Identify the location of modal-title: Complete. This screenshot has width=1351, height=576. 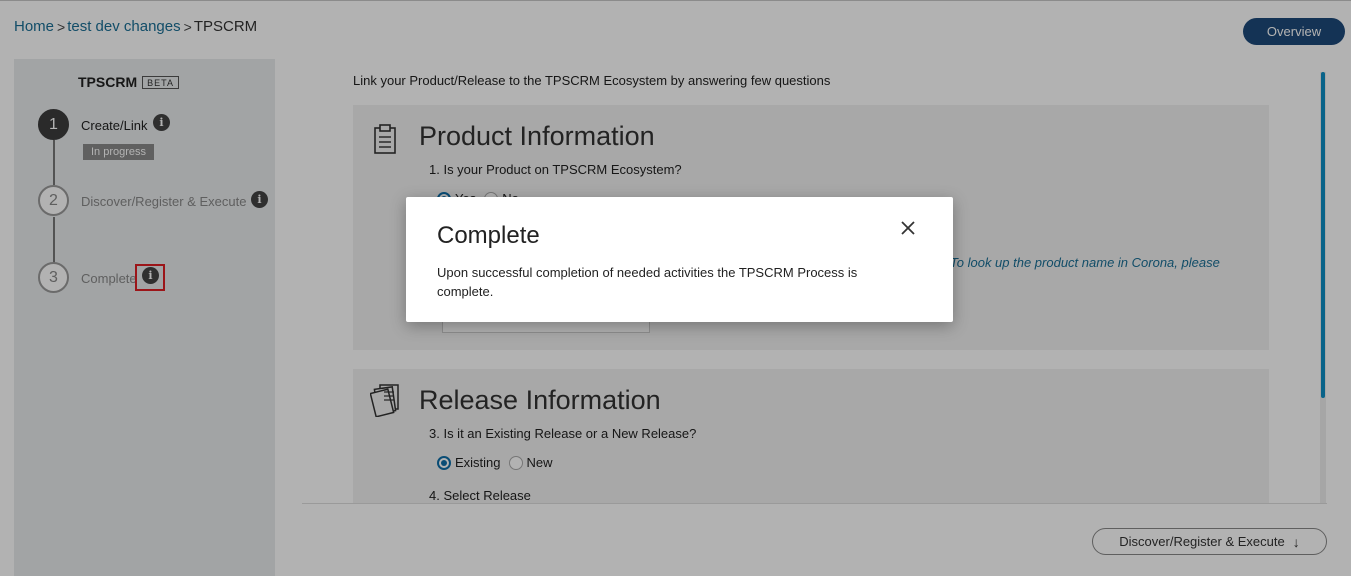
(488, 235).